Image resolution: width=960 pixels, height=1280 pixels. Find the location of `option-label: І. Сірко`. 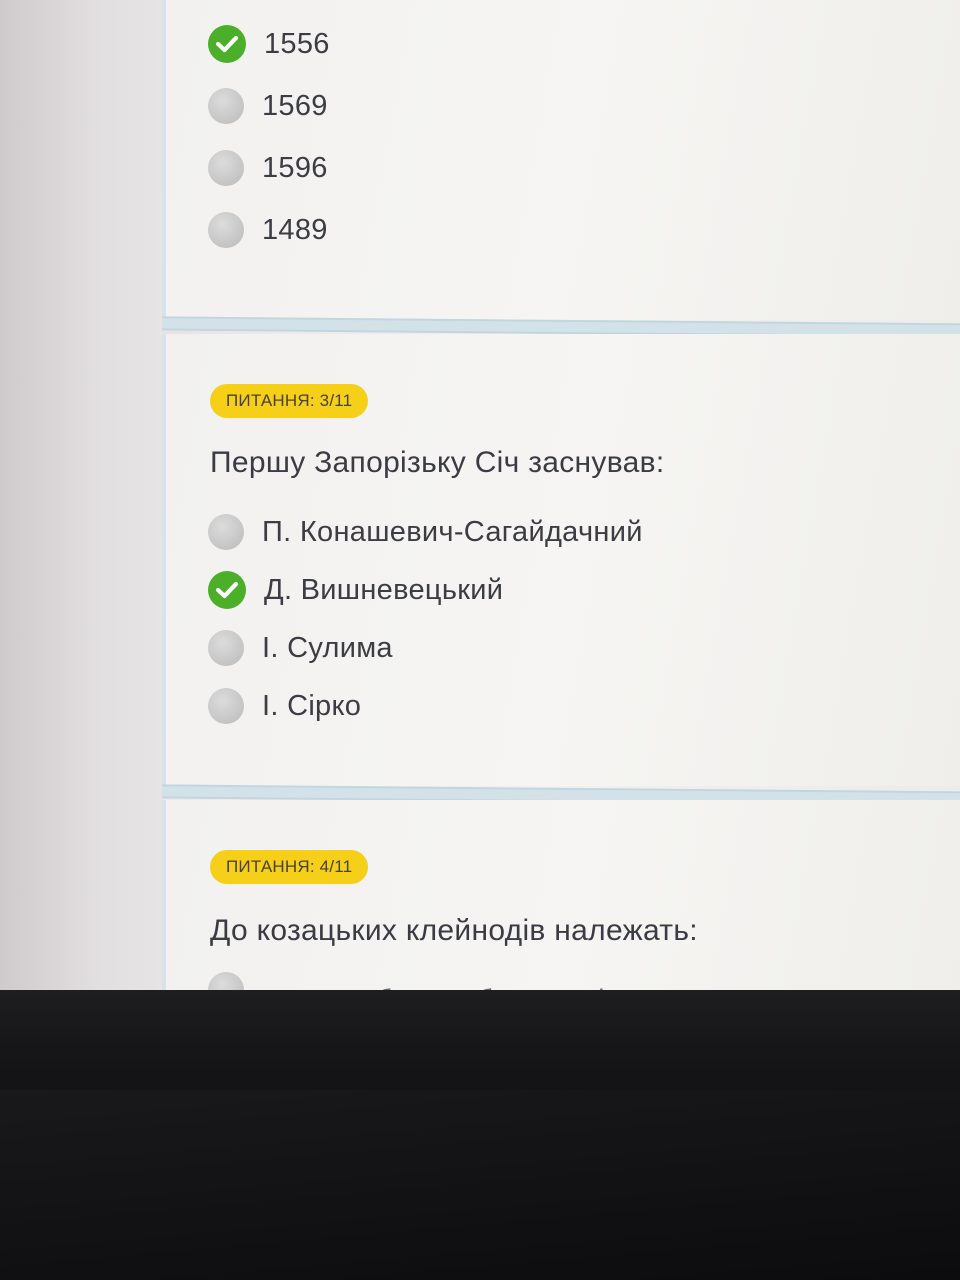

option-label: І. Сірко is located at coordinates (312, 705).